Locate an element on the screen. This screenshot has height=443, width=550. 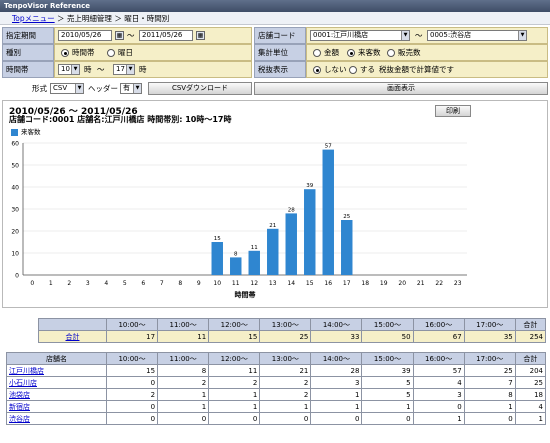
y-tick-label: 60 is located at coordinates (15, 144).